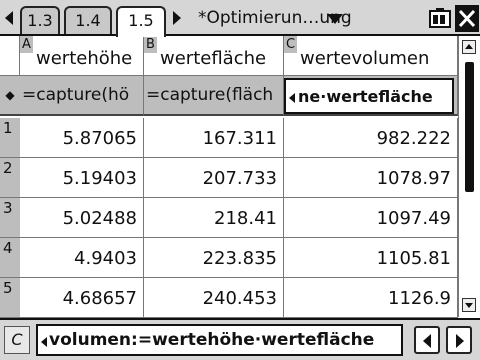 This screenshot has height=360, width=480. What do you see at coordinates (99, 178) in the screenshot?
I see `cell-value: 5.19403` at bounding box center [99, 178].